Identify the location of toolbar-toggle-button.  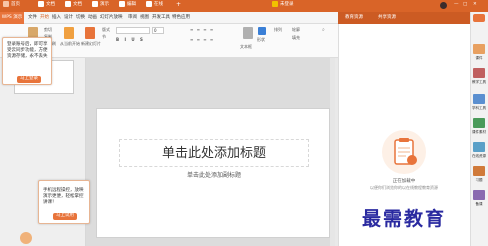
(479, 18).